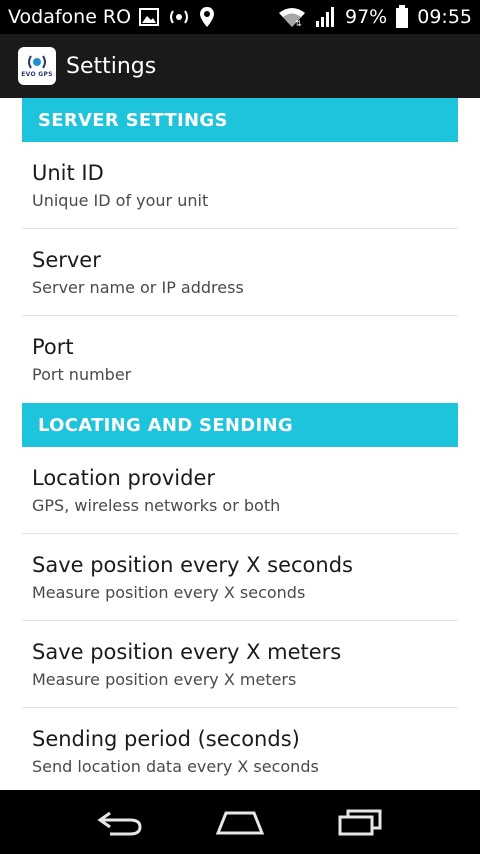  Describe the element at coordinates (240, 272) in the screenshot. I see `pref-server: Server Server name or IP address` at that location.